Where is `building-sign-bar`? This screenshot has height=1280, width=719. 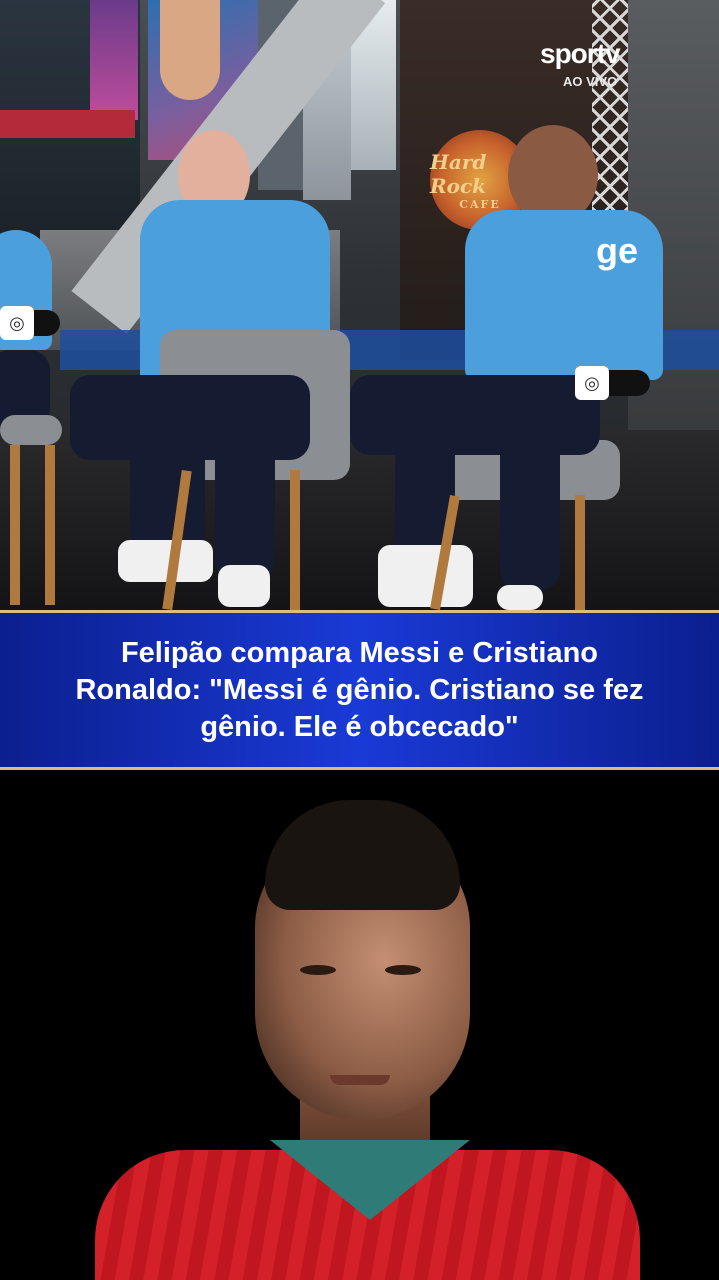 building-sign-bar is located at coordinates (67, 124).